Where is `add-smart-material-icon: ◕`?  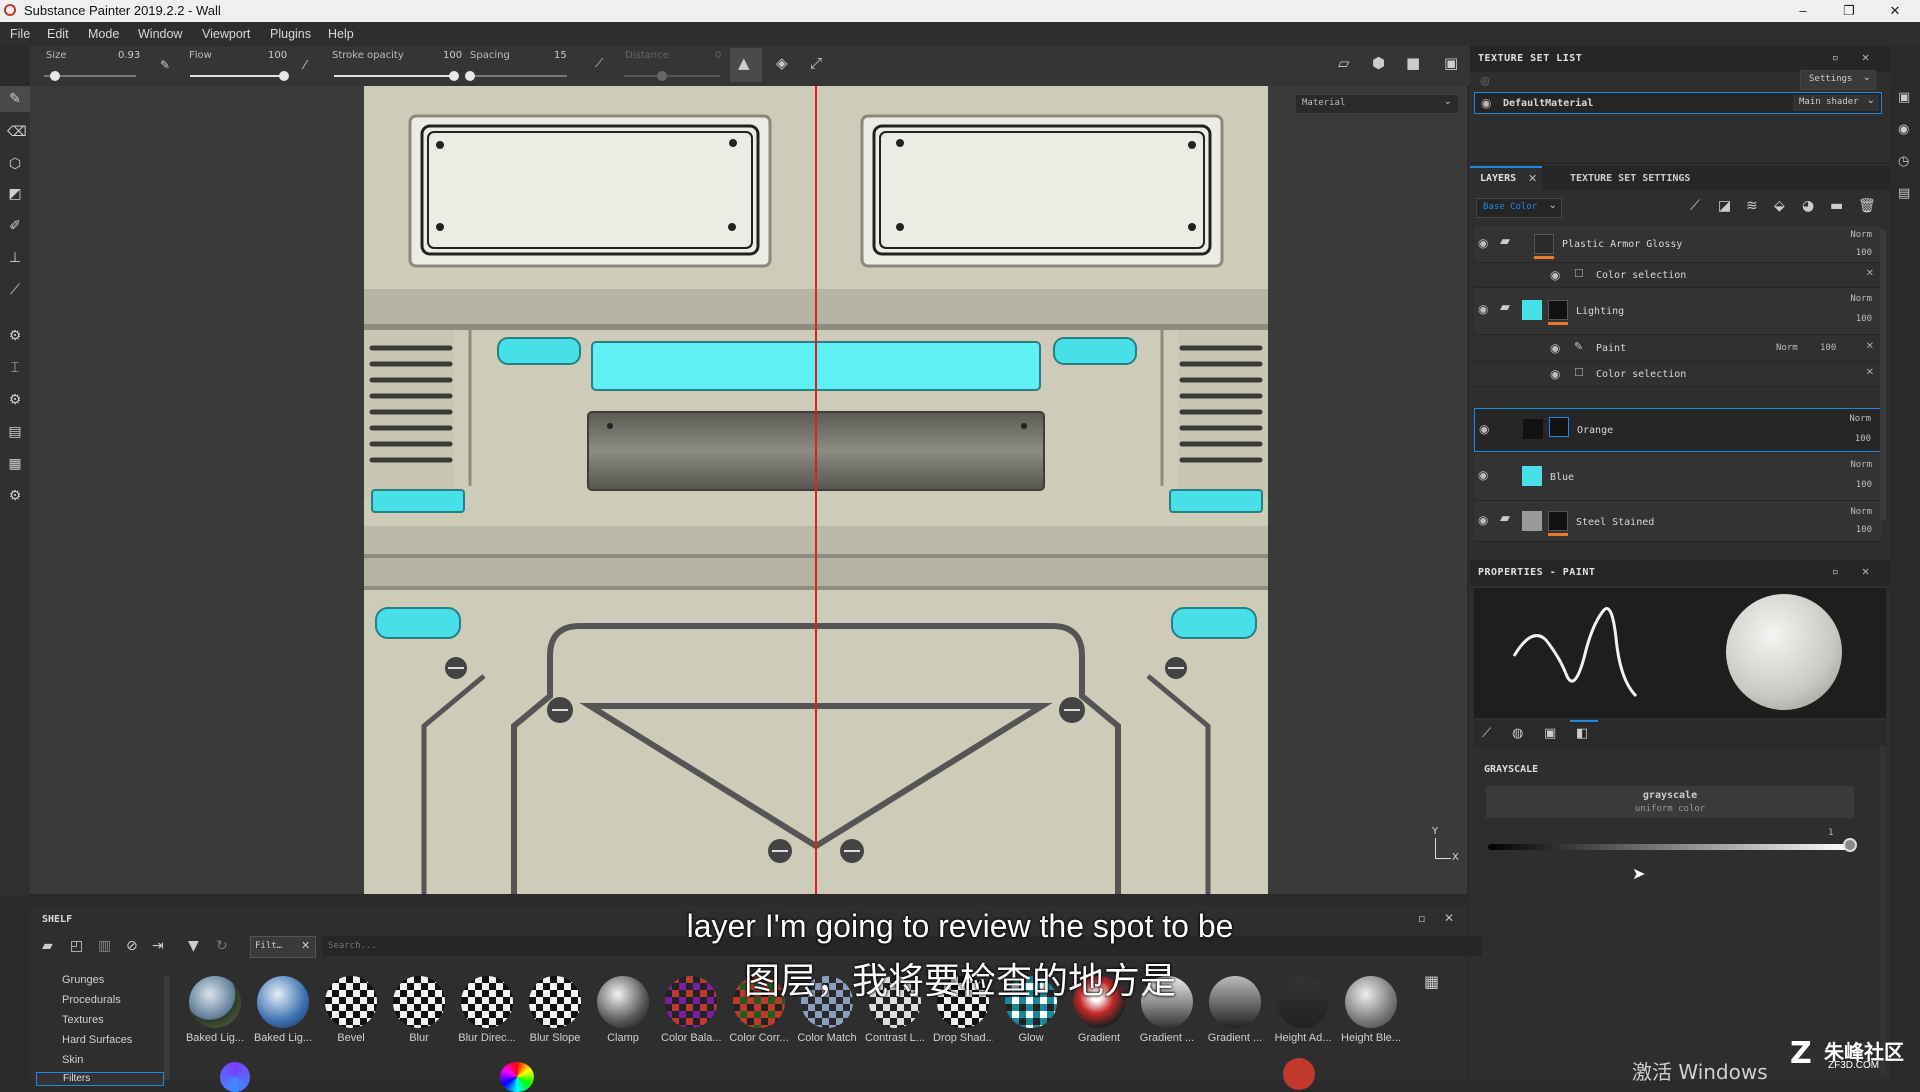 add-smart-material-icon: ◕ is located at coordinates (1808, 206).